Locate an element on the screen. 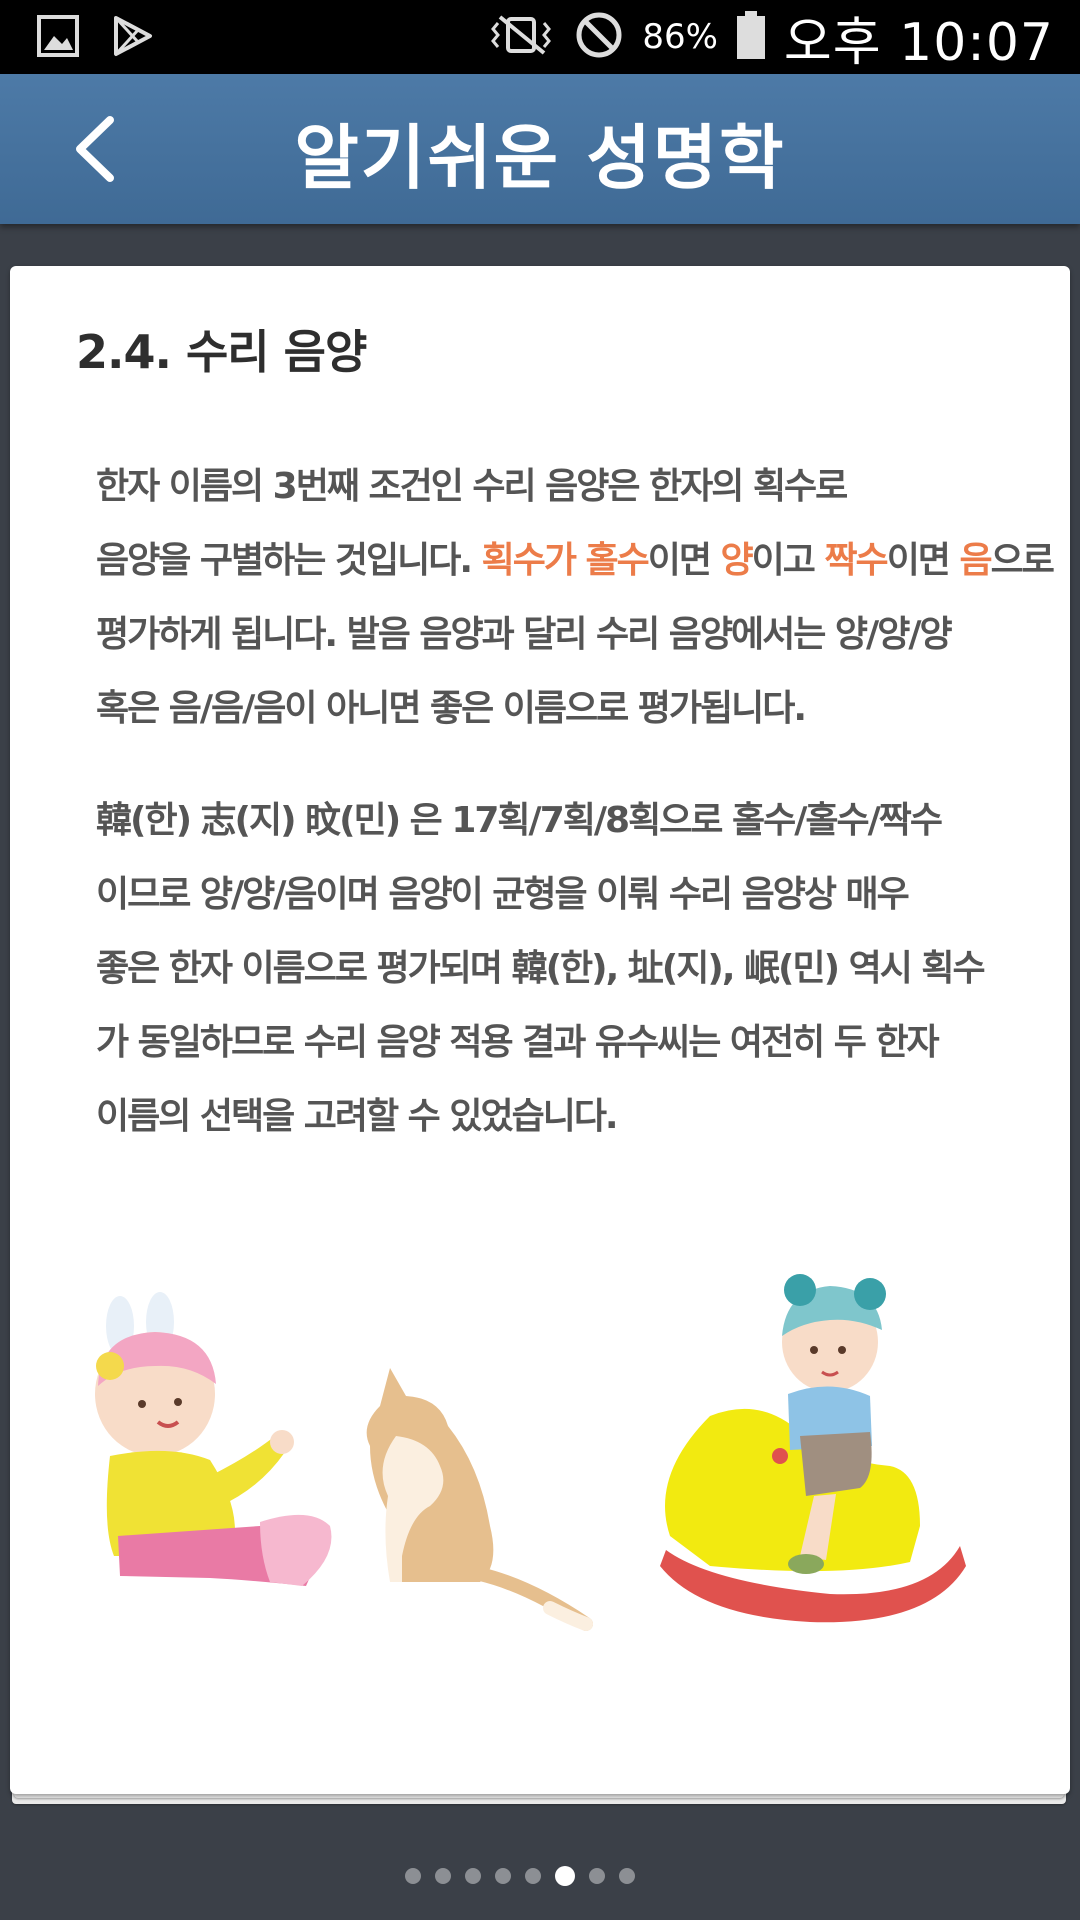  page-title: 알기쉬운 성명학 is located at coordinates (540, 158).